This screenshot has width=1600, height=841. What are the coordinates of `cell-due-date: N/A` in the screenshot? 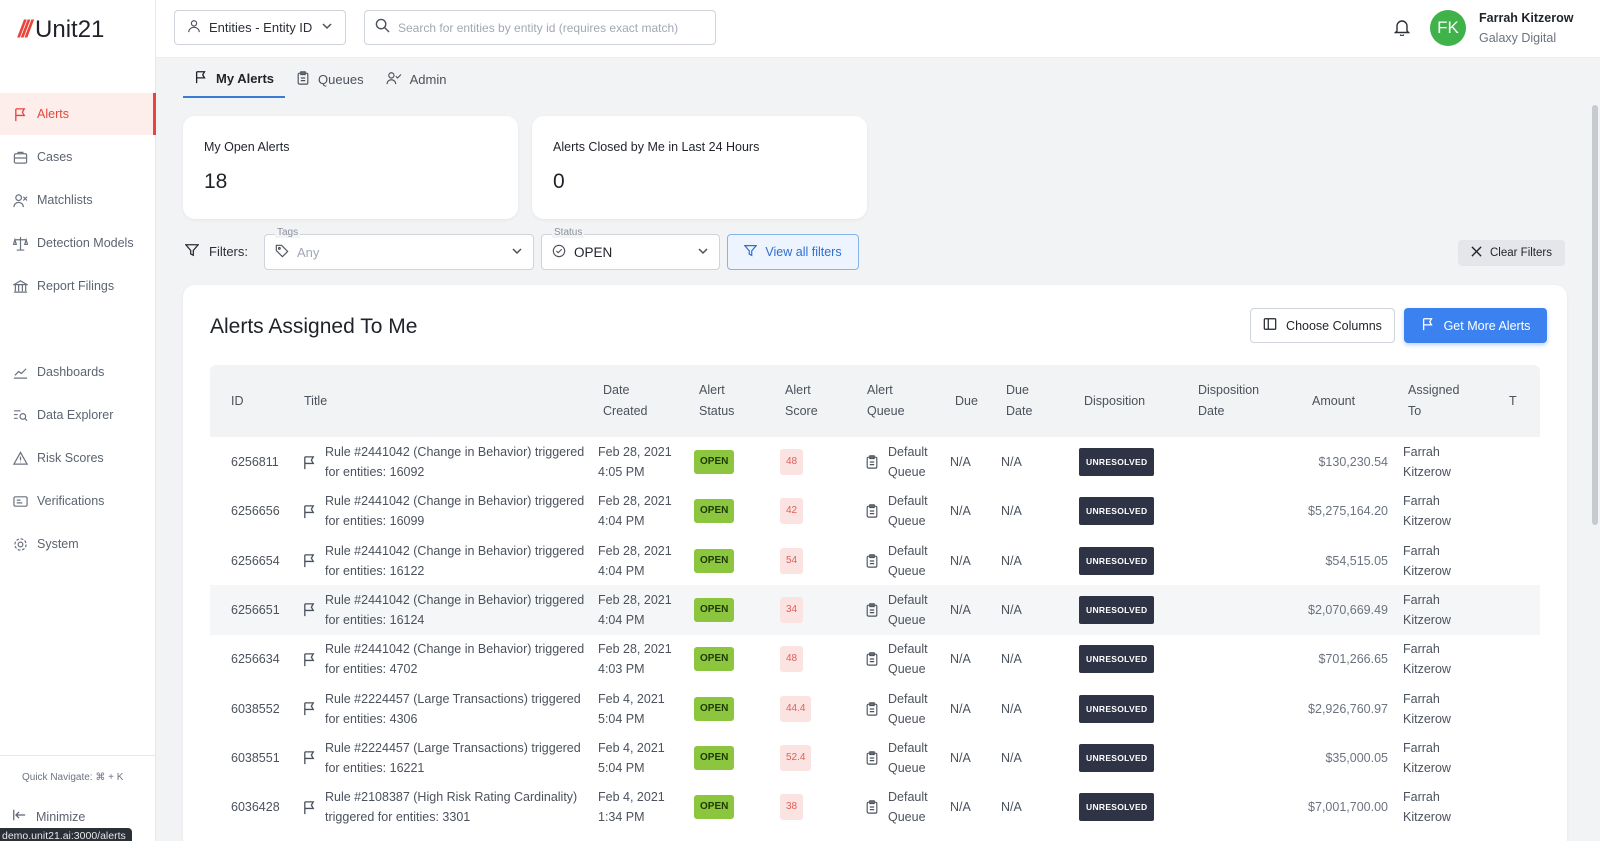 It's located at (1011, 610).